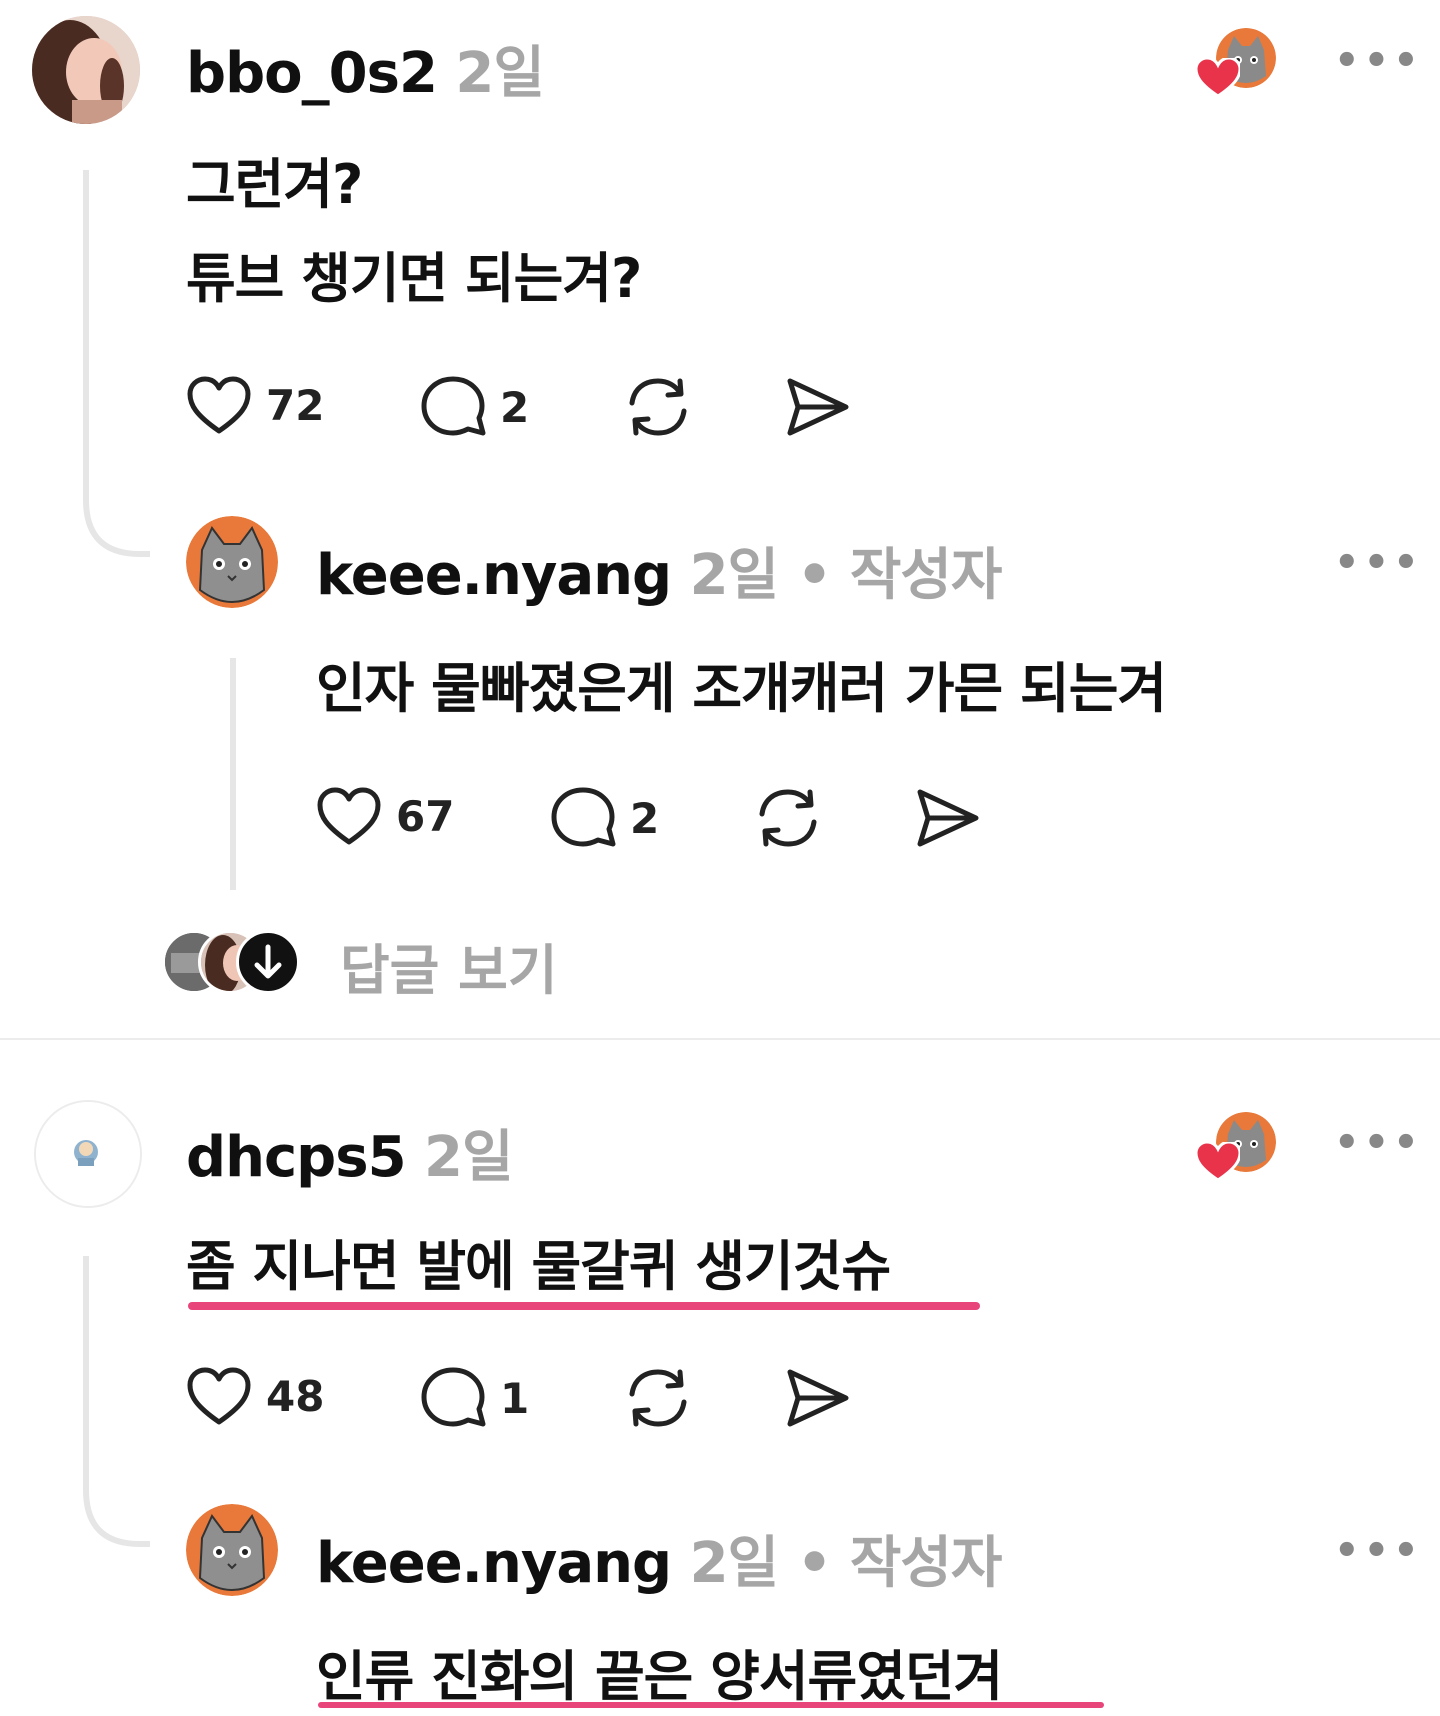 This screenshot has height=1716, width=1440. I want to click on like-button: 48, so click(255, 1396).